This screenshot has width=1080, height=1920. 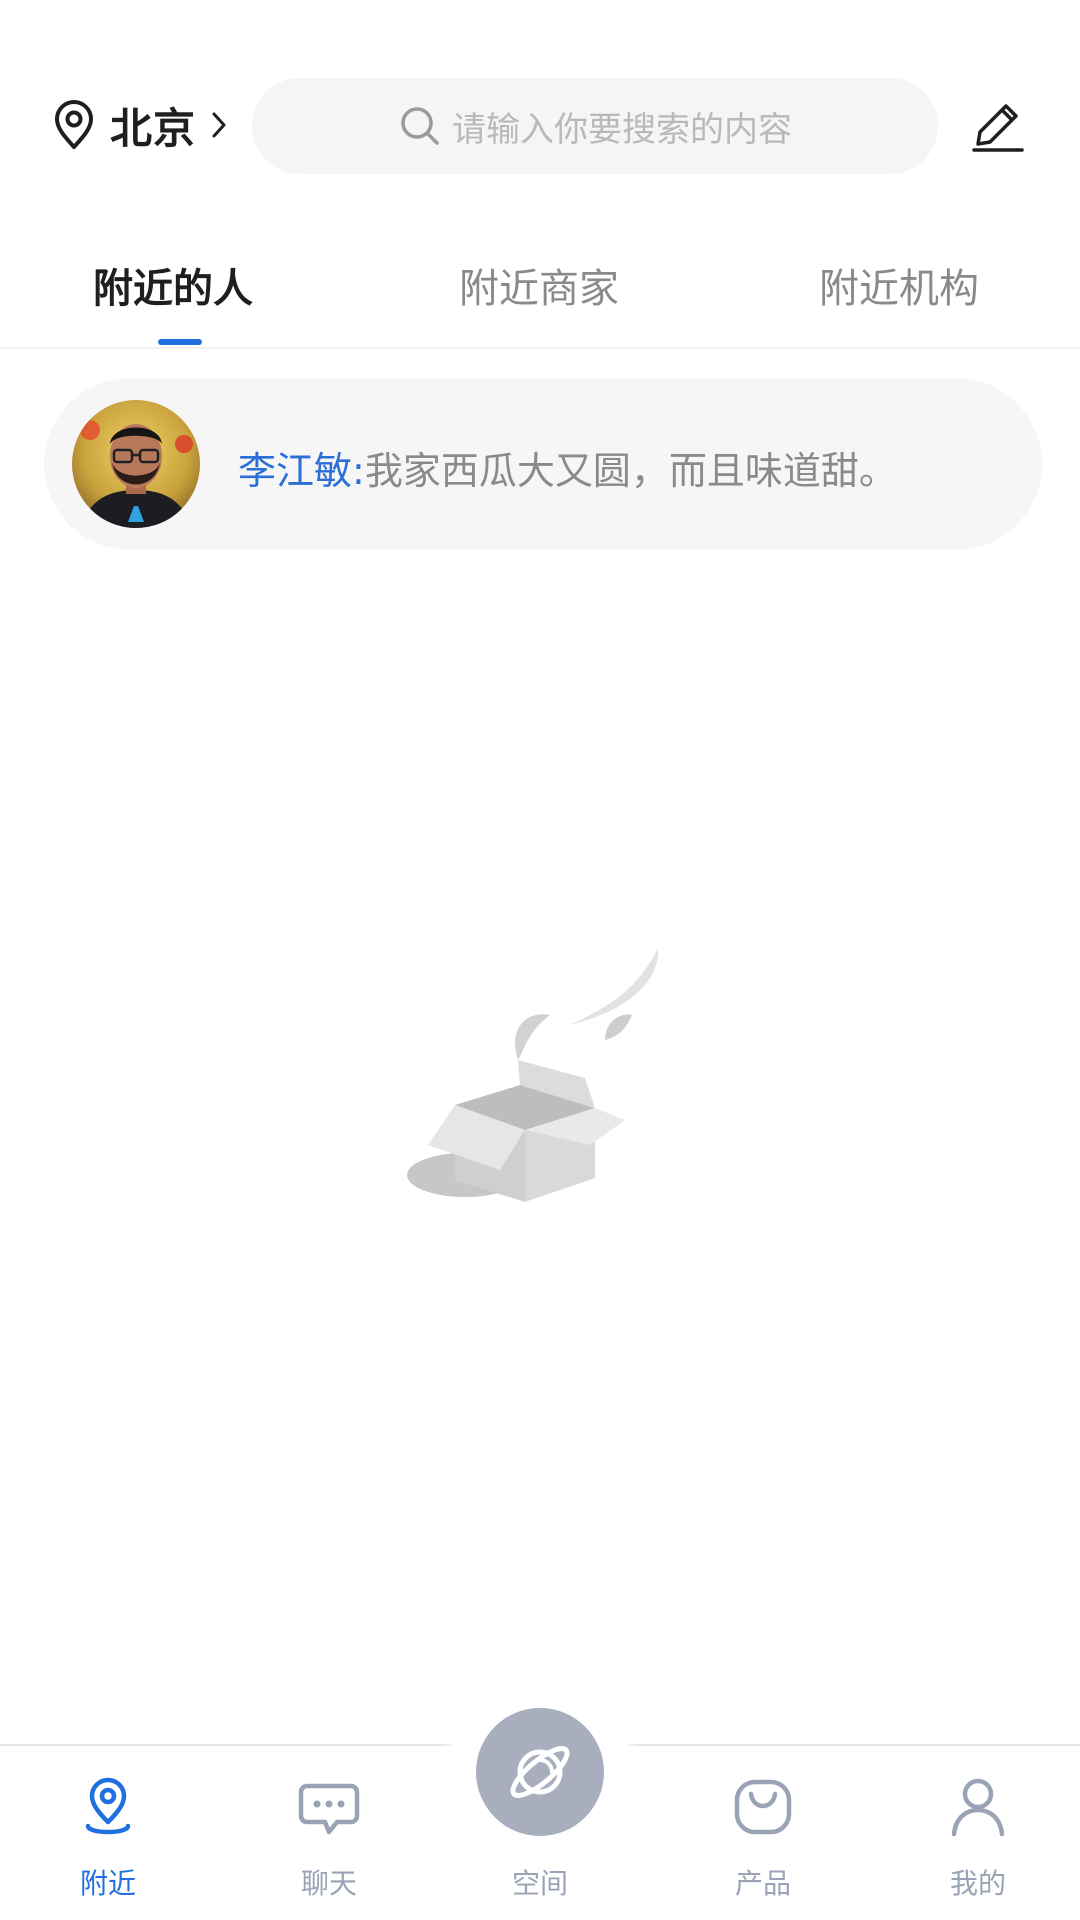 I want to click on chevron-right-icon, so click(x=219, y=125).